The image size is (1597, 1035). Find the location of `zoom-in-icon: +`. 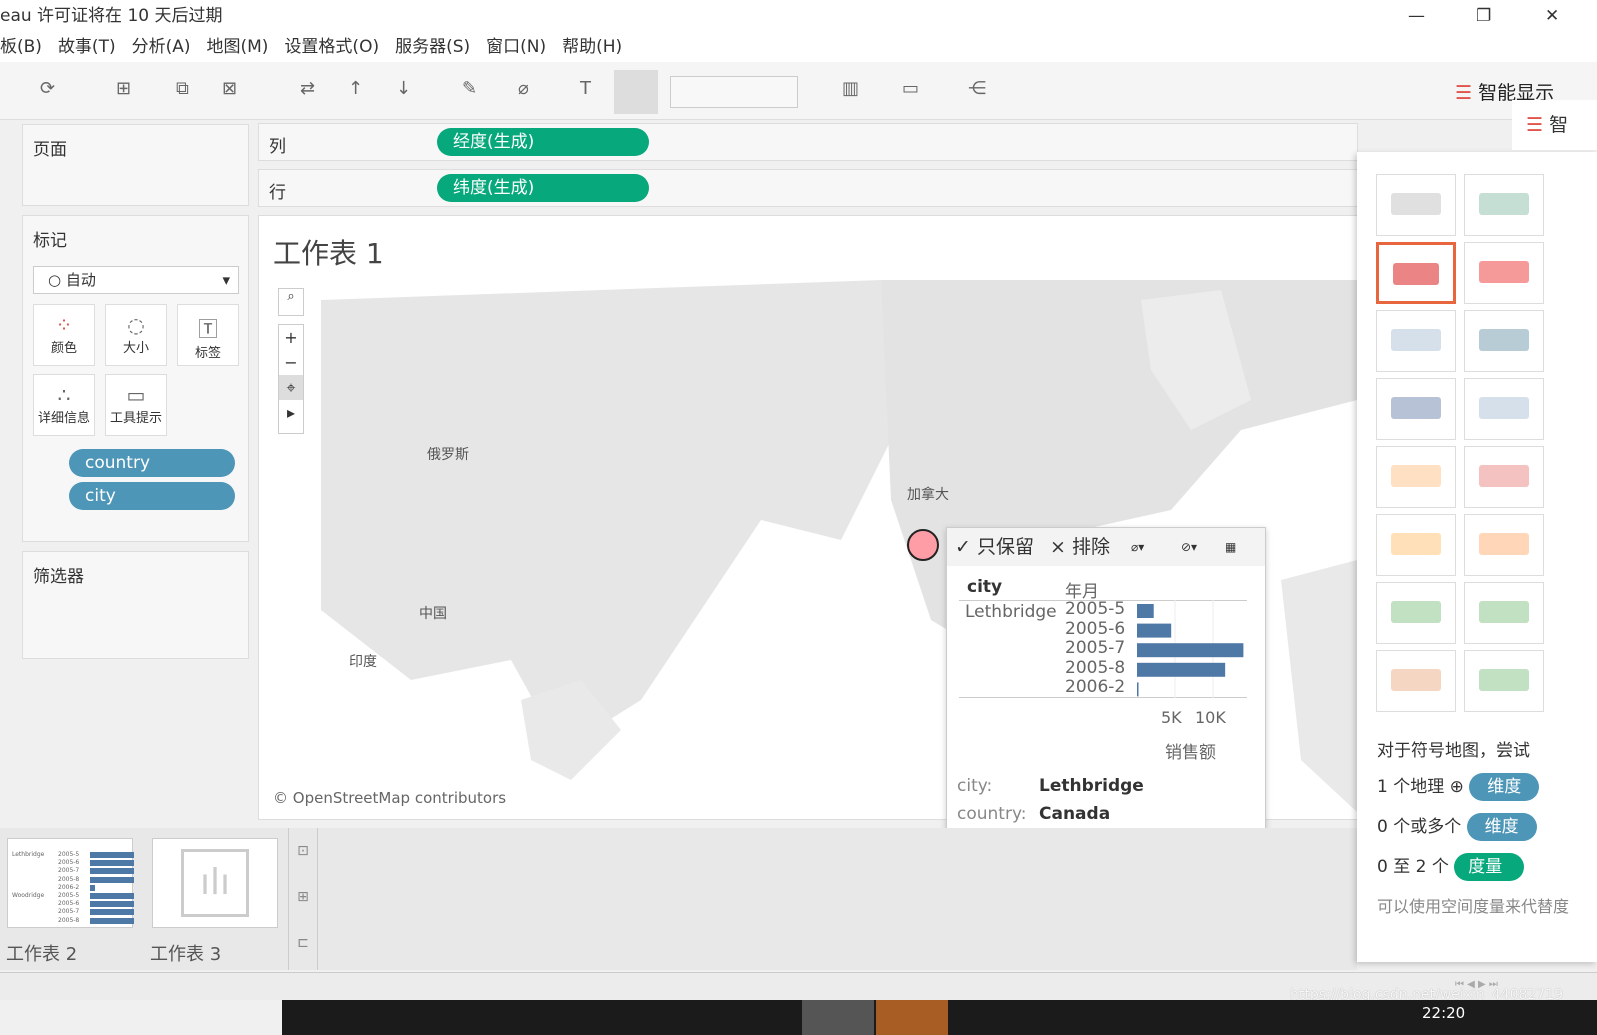

zoom-in-icon: + is located at coordinates (291, 337).